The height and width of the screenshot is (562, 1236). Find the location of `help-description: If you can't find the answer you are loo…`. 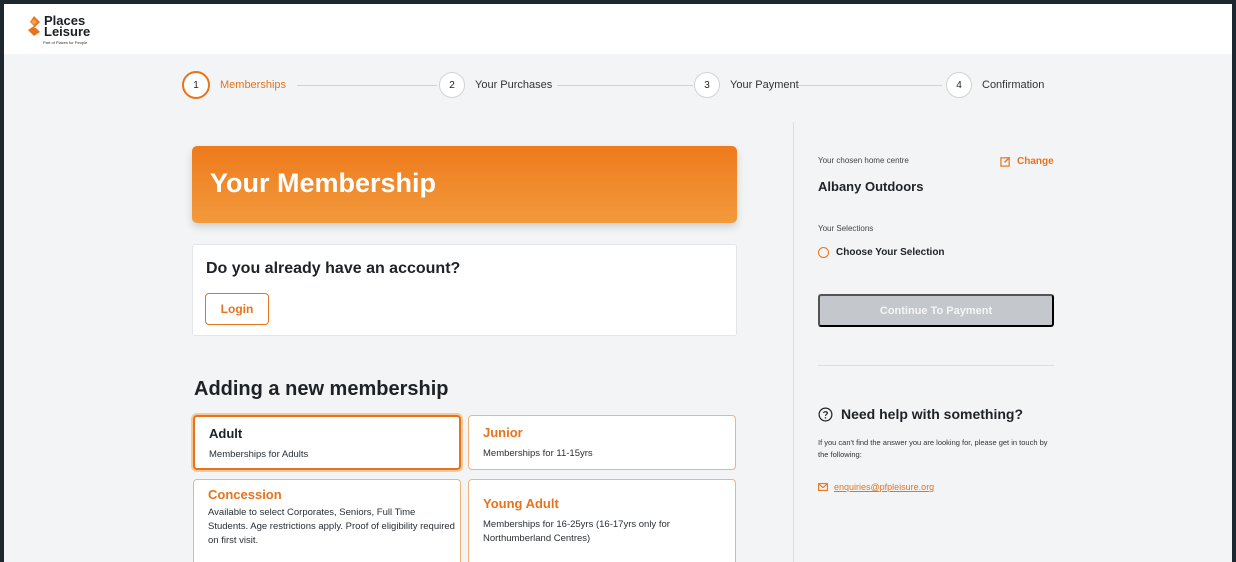

help-description: If you can't find the answer you are loo… is located at coordinates (933, 448).